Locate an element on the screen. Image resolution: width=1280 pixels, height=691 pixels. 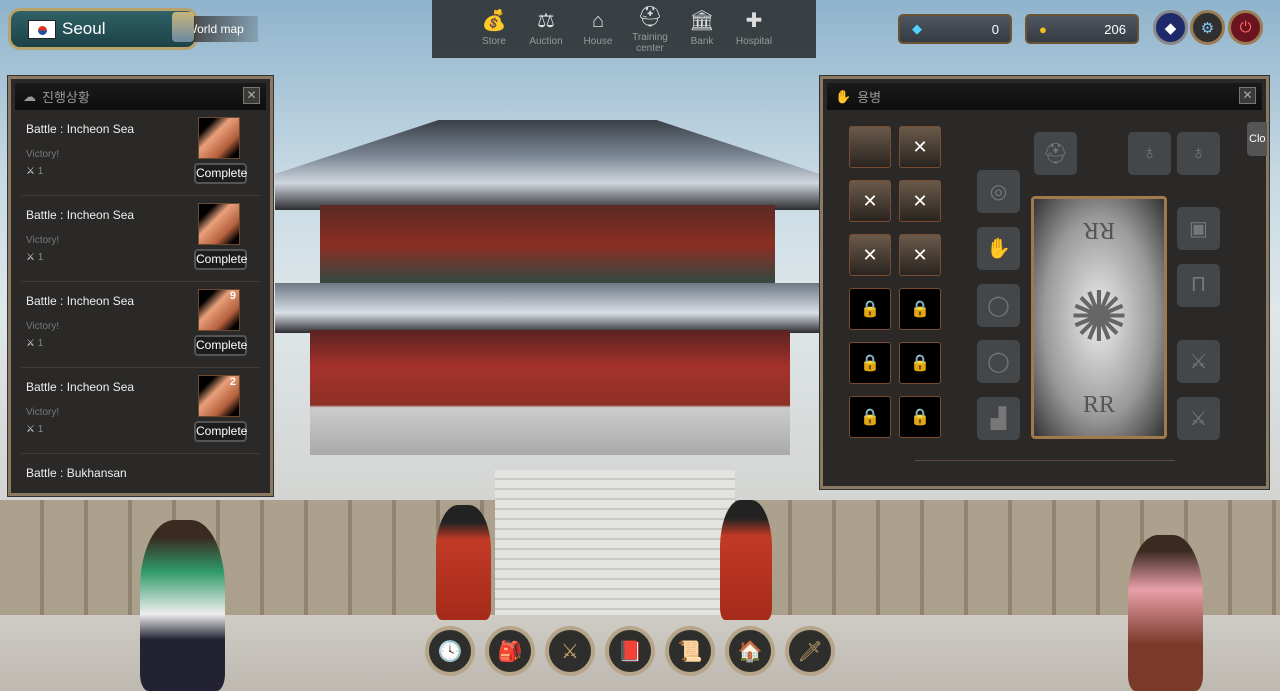
power-button: ⏻ is located at coordinates (1245, 27).